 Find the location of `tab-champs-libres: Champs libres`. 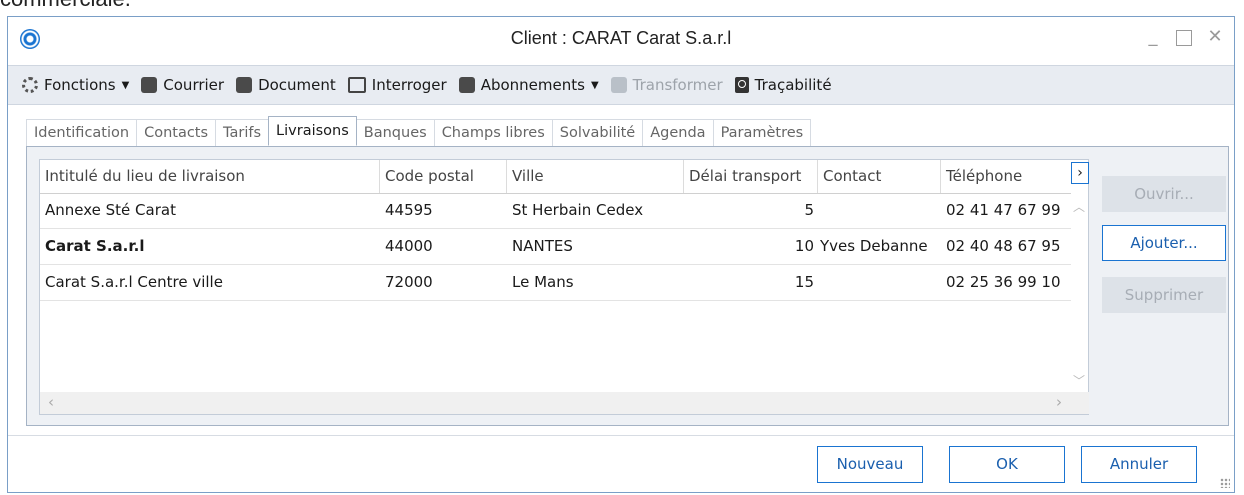

tab-champs-libres: Champs libres is located at coordinates (493, 132).